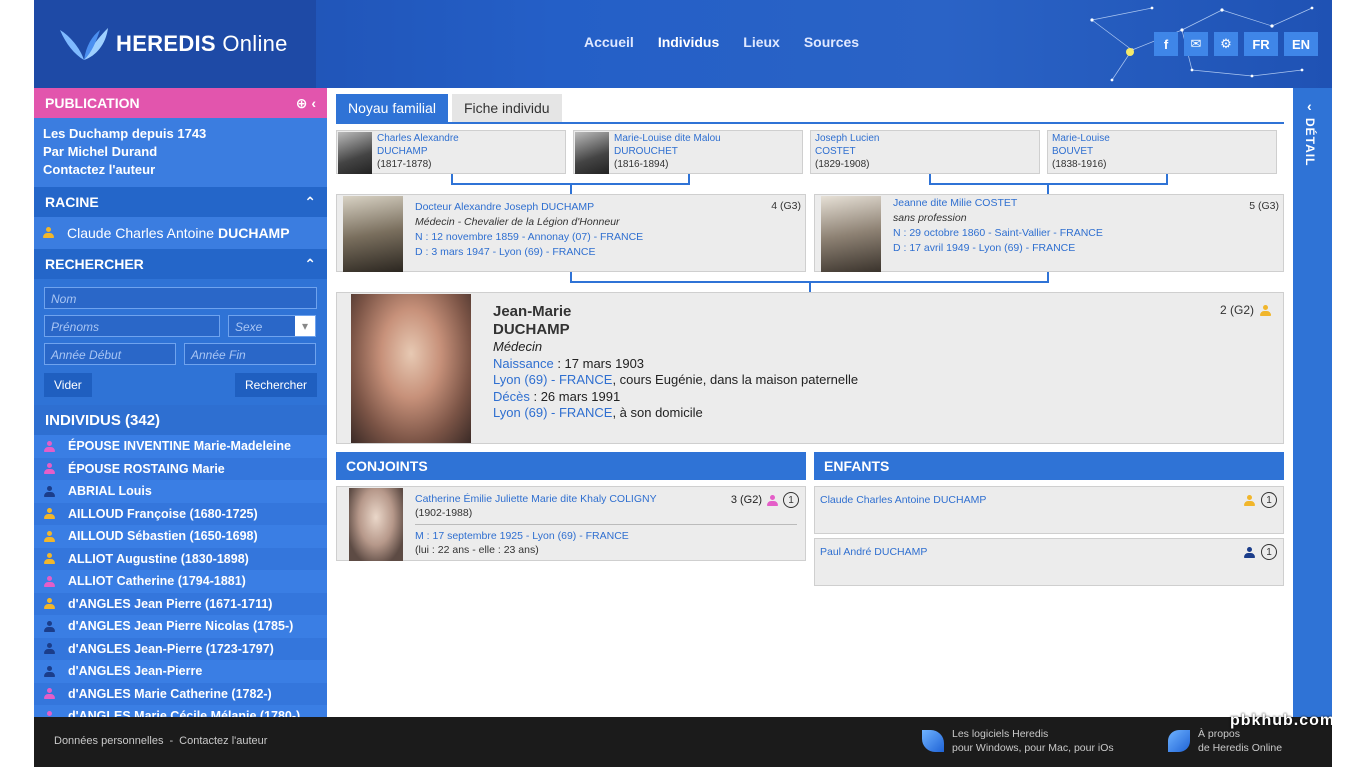  Describe the element at coordinates (1225, 741) in the screenshot. I see `about-heredis-link: À propos de Heredis Online` at that location.